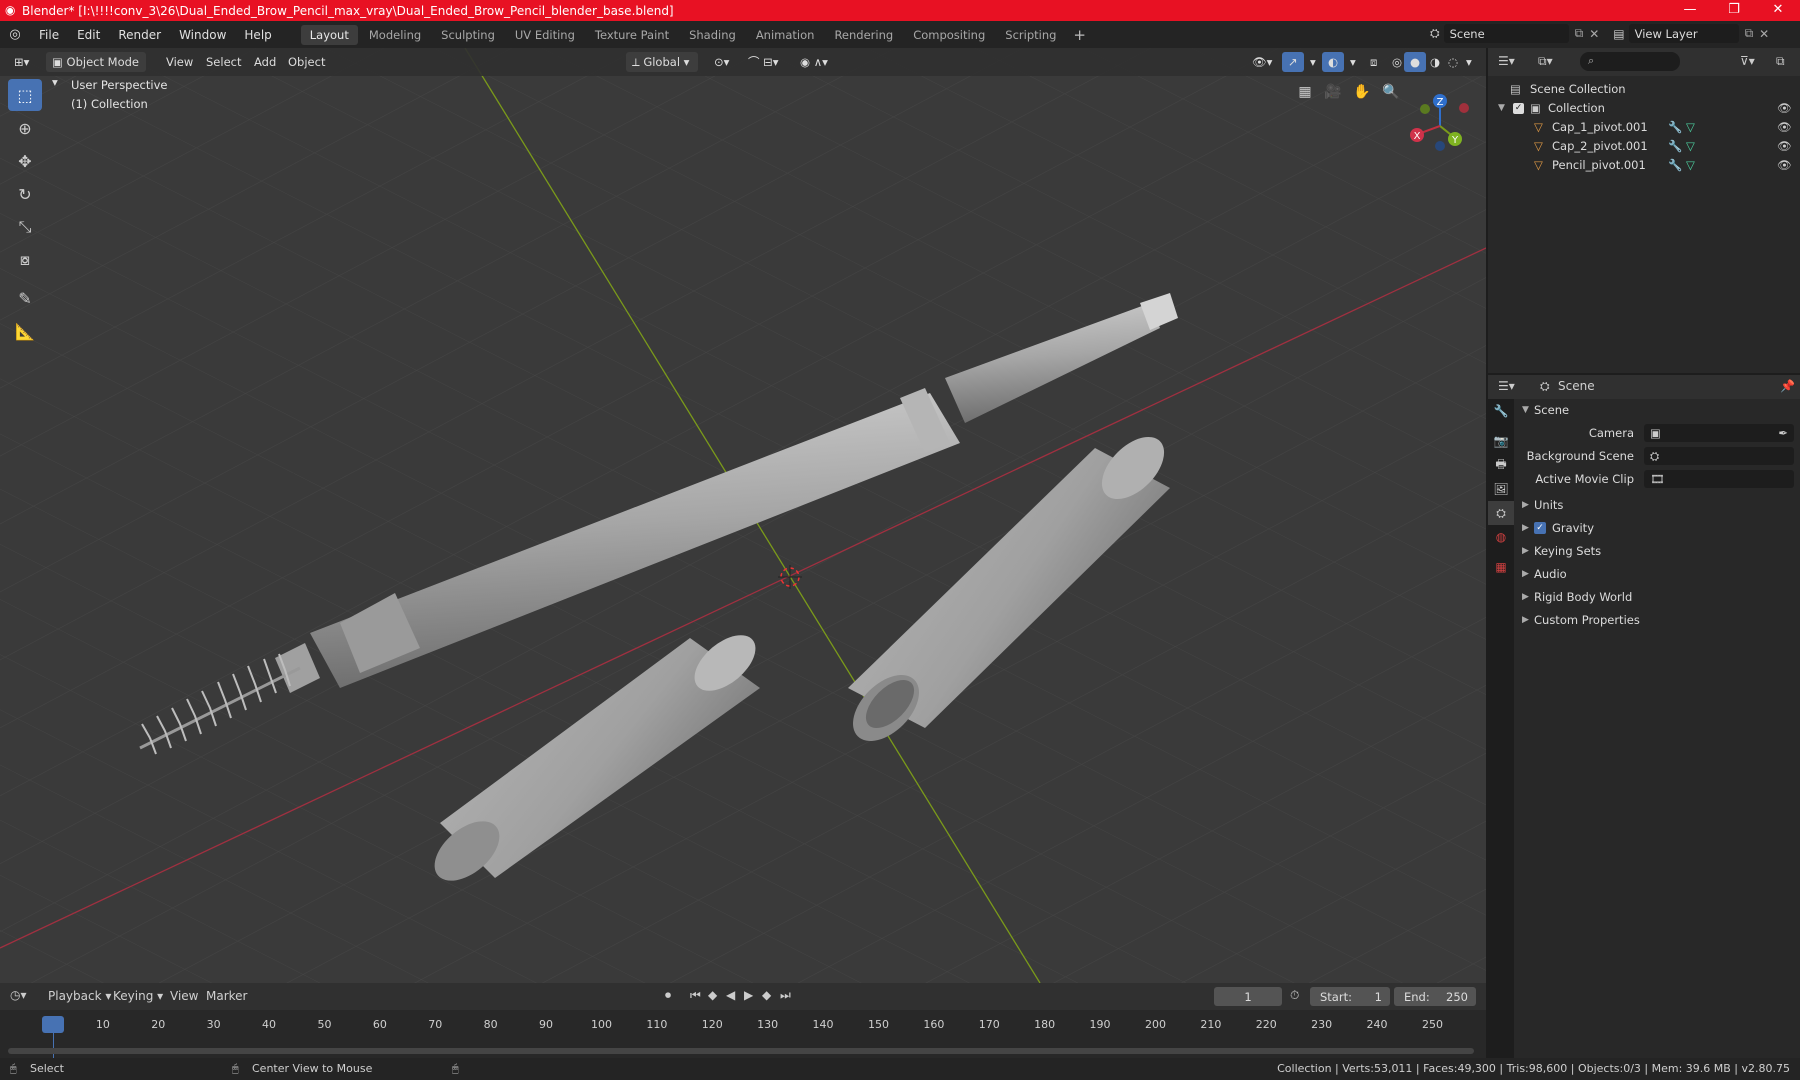 This screenshot has width=1800, height=1080. I want to click on playhead, so click(53, 1024).